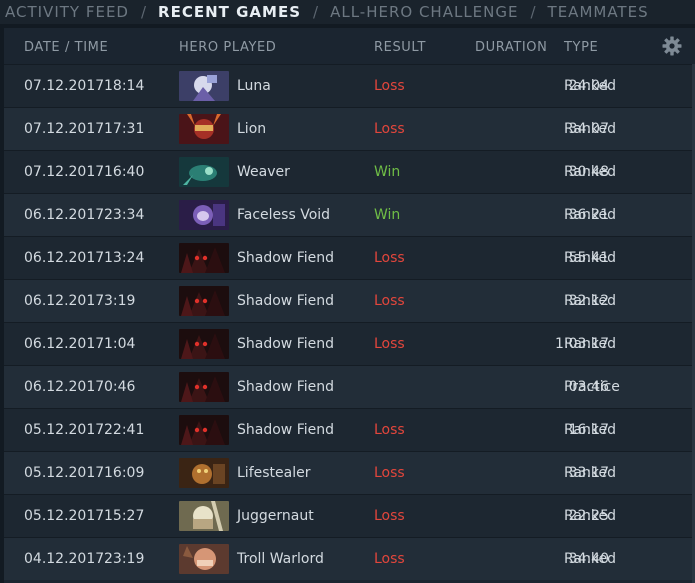  I want to click on tab-recent-games: RECENT GAMES, so click(229, 12).